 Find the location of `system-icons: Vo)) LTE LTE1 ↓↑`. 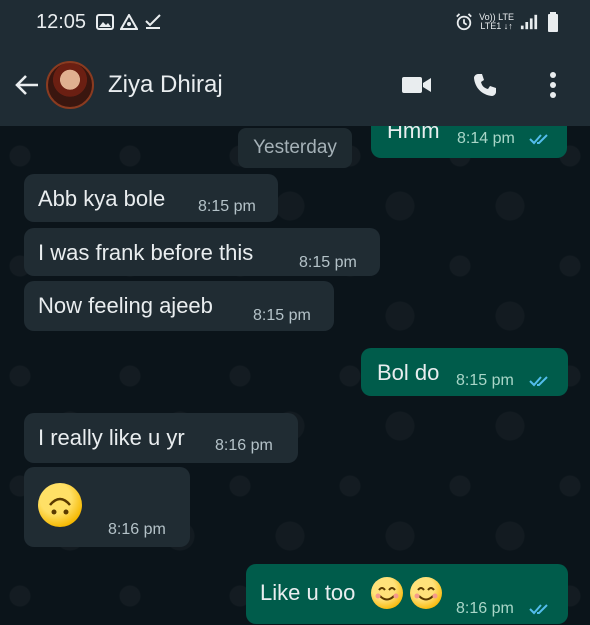

system-icons: Vo)) LTE LTE1 ↓↑ is located at coordinates (508, 22).